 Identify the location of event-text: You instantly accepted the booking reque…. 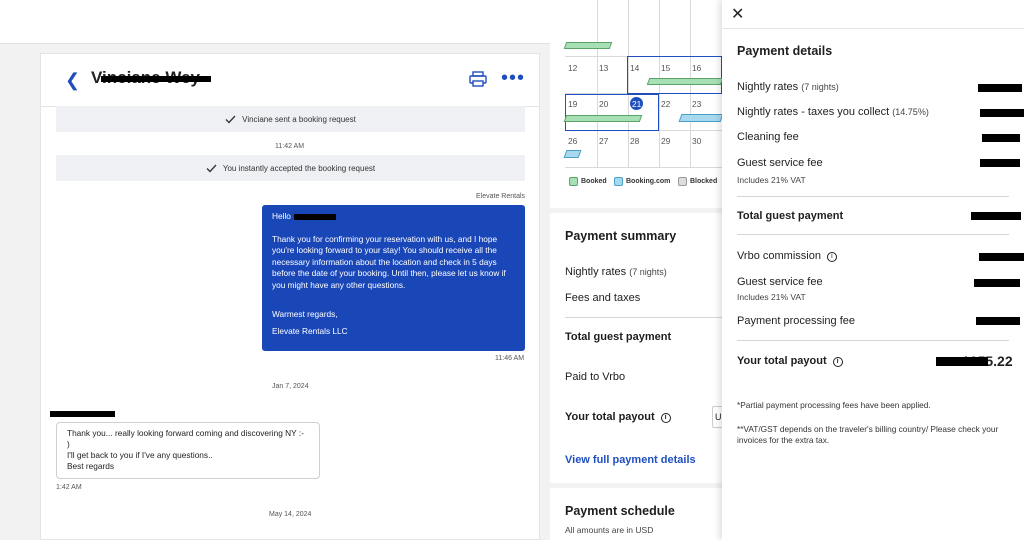
(299, 168).